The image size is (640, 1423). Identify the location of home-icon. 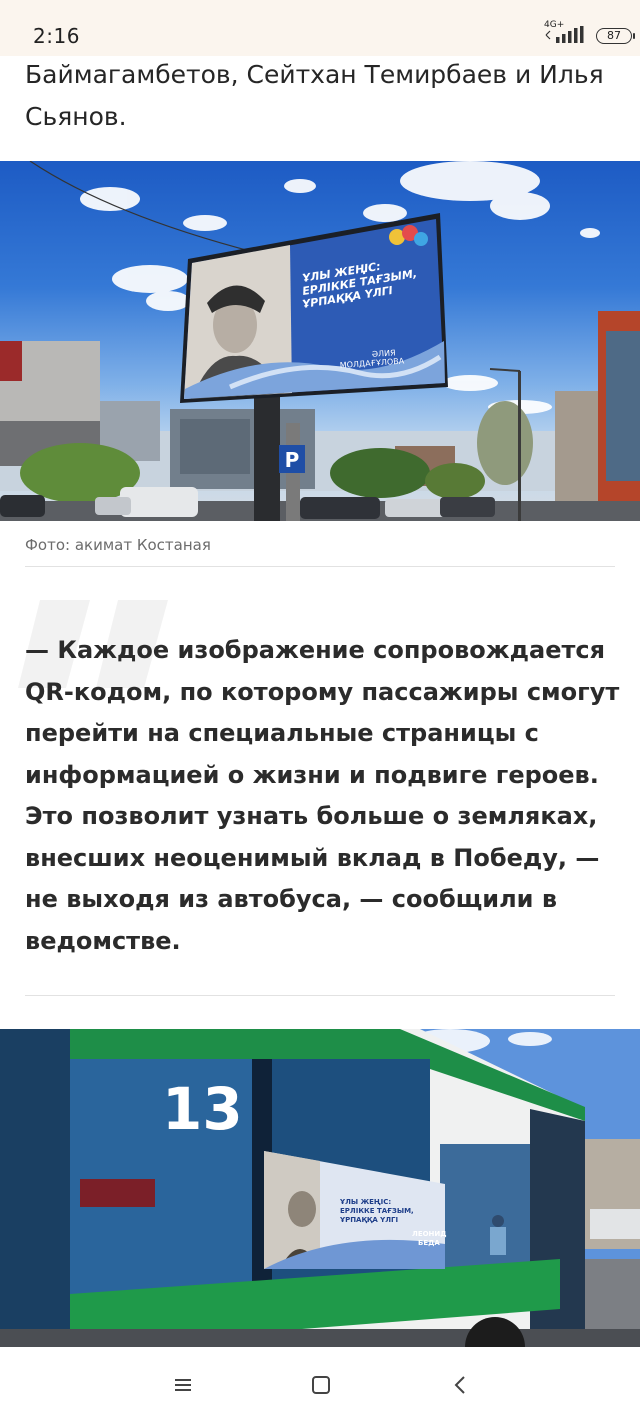
(321, 1385).